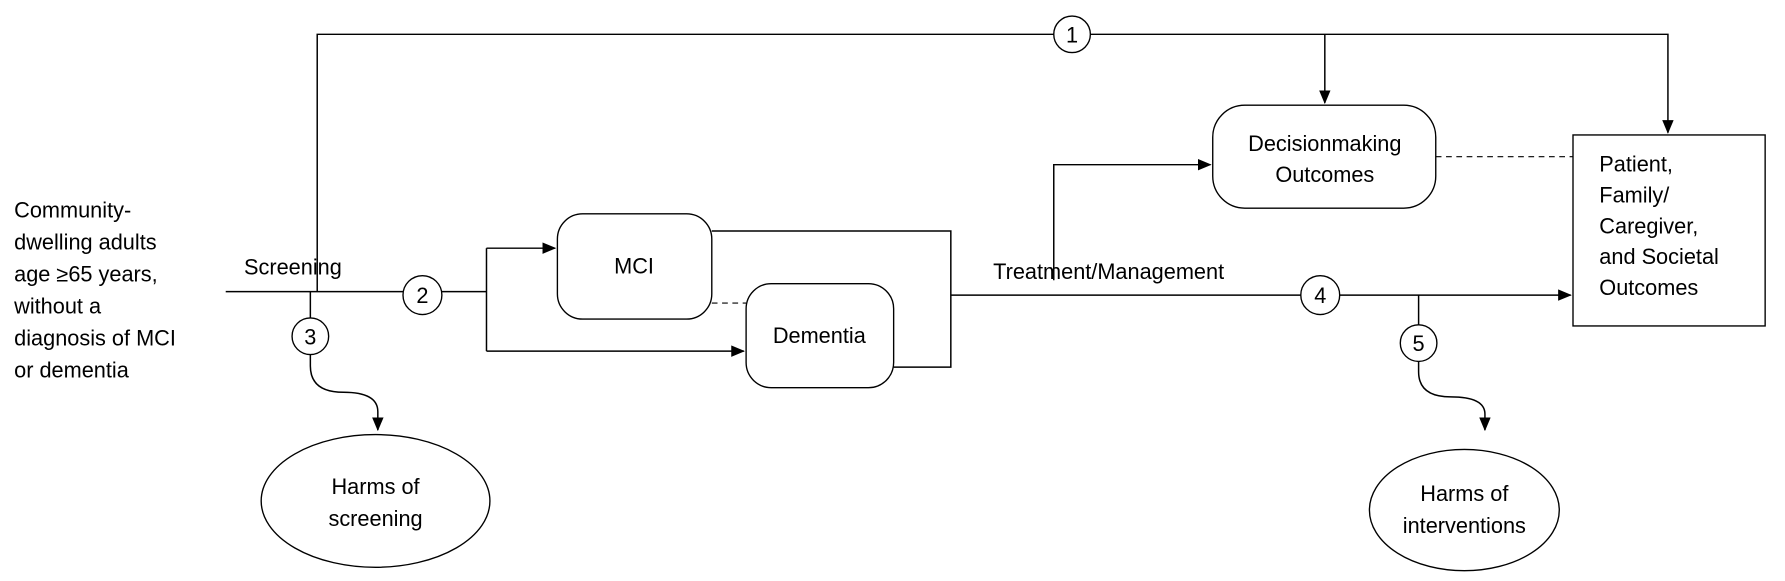  What do you see at coordinates (1108, 271) in the screenshot?
I see `treatment-label: Treatment/Management` at bounding box center [1108, 271].